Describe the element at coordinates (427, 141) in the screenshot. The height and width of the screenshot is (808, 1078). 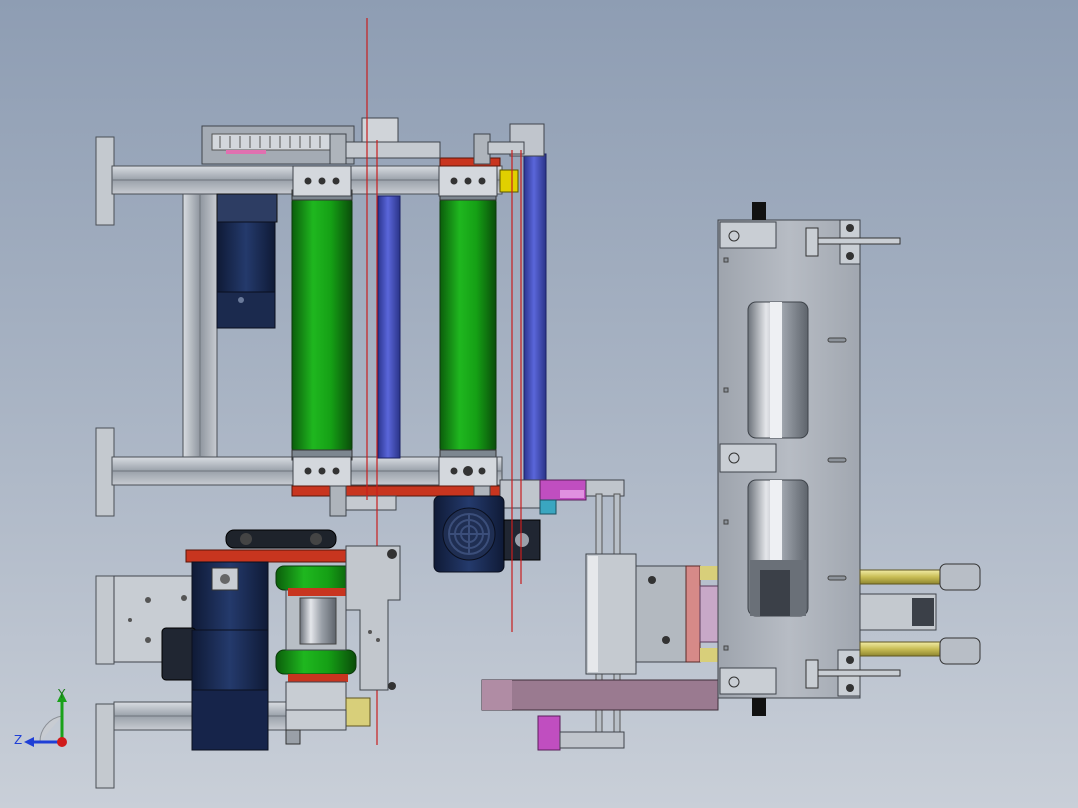
I see `top-bracket-center` at that location.